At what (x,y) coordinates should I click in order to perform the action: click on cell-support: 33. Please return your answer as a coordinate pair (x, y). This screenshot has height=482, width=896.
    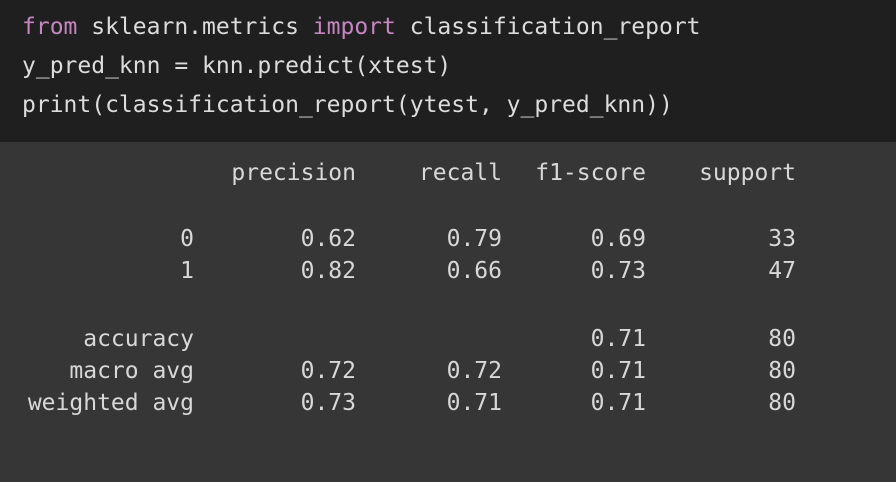
    Looking at the image, I should click on (782, 239).